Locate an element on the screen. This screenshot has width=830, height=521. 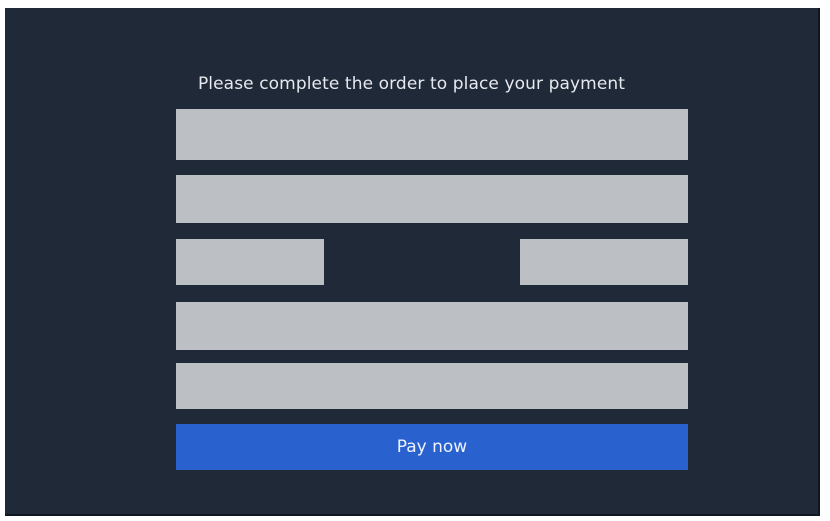
page-top-strip is located at coordinates (415, 4).